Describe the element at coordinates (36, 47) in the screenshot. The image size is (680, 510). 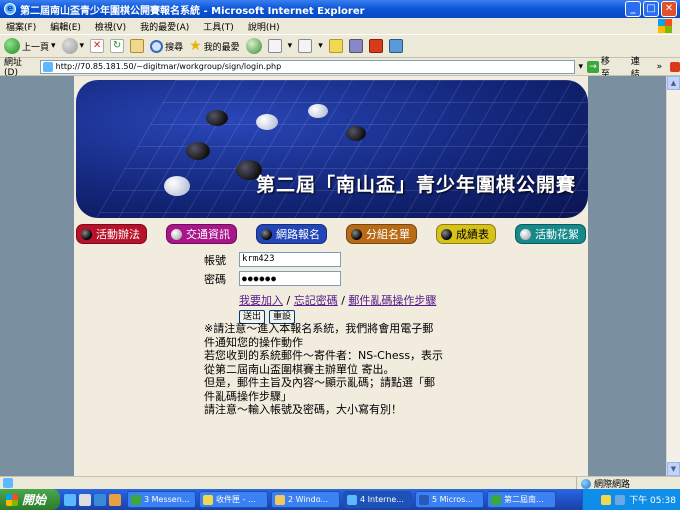
I see `back-label: 上一頁` at that location.